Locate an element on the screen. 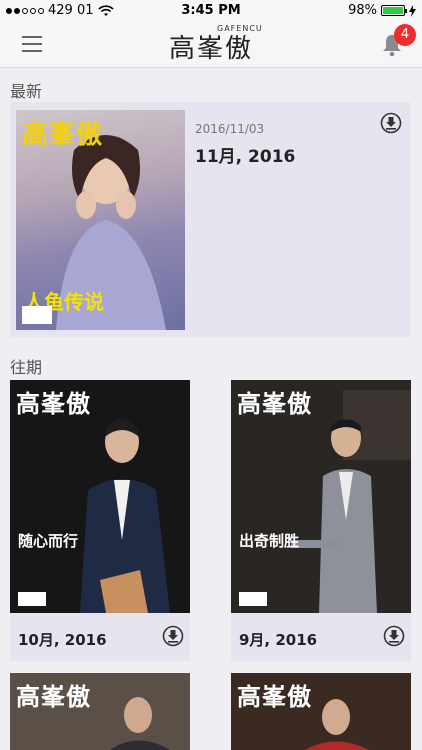 The image size is (422, 750). latest-date: 2016/11/03 is located at coordinates (230, 129).